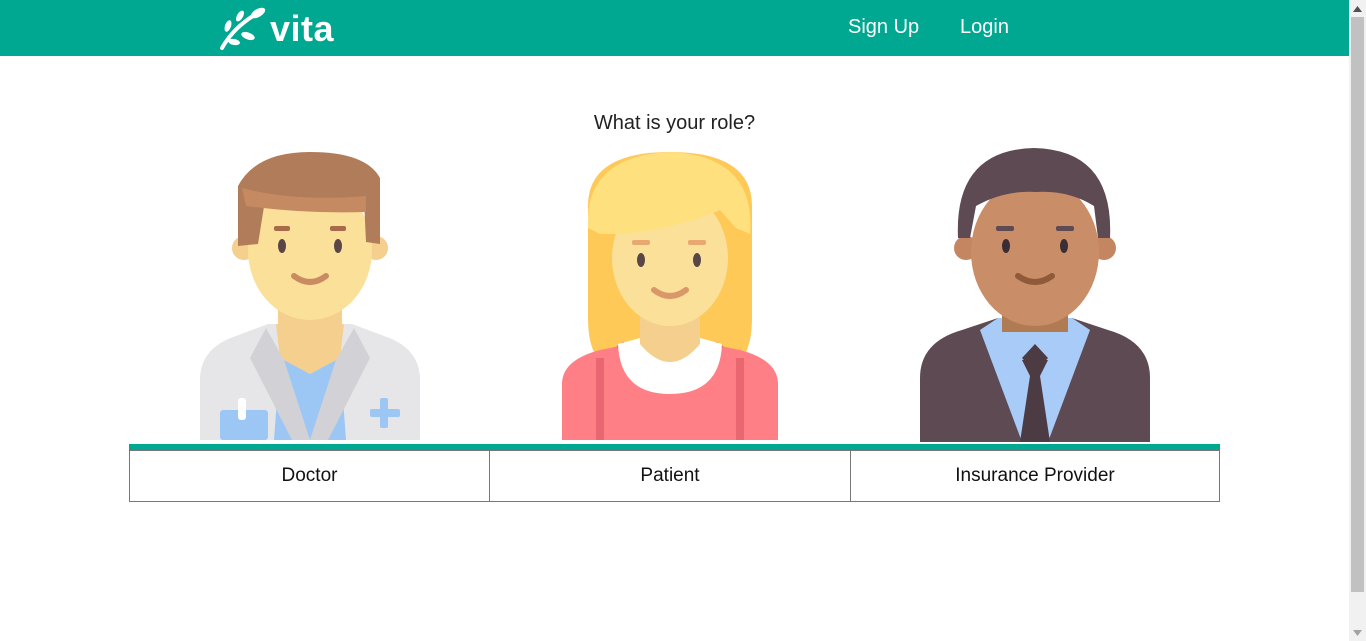  What do you see at coordinates (302, 28) in the screenshot?
I see `brand-name: vita` at bounding box center [302, 28].